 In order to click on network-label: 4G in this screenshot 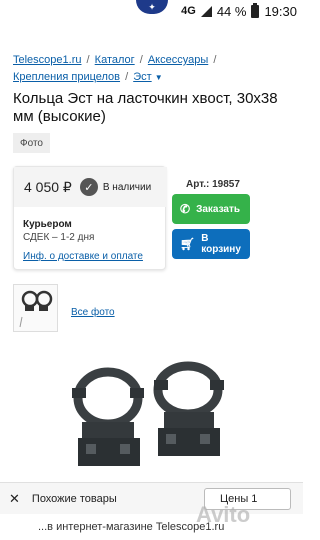, I will do `click(188, 11)`.